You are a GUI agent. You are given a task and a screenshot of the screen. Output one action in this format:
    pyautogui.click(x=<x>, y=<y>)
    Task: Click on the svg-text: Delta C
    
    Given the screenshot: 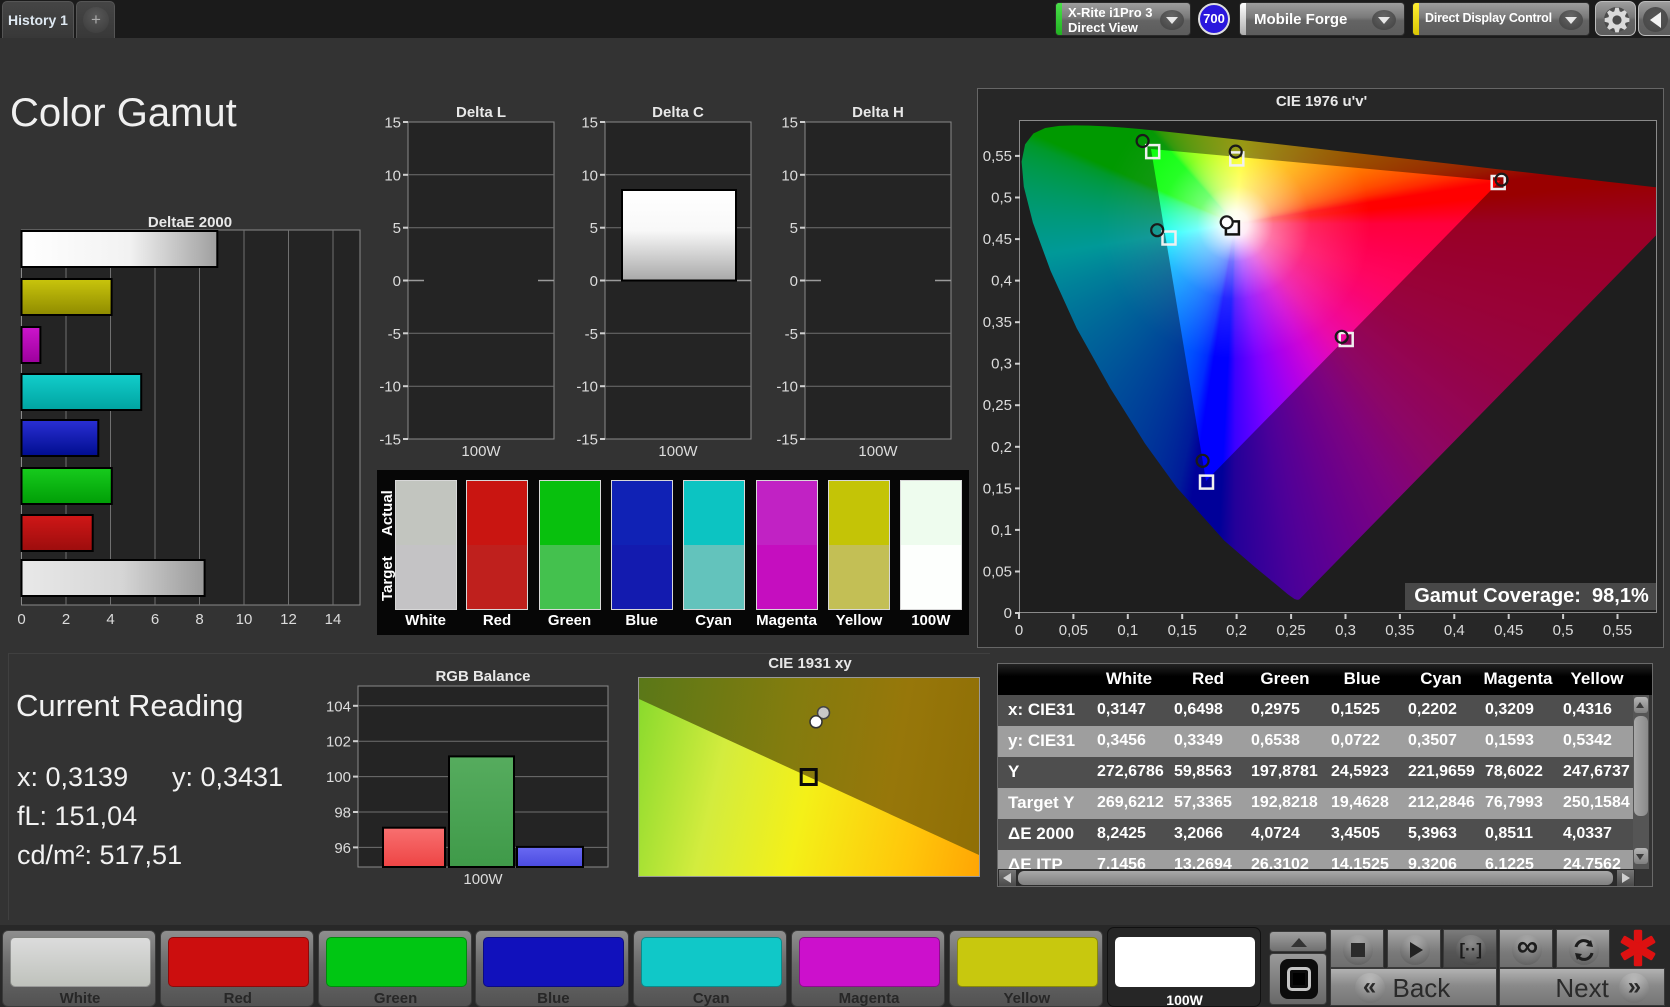 What is the action you would take?
    pyautogui.click(x=678, y=112)
    